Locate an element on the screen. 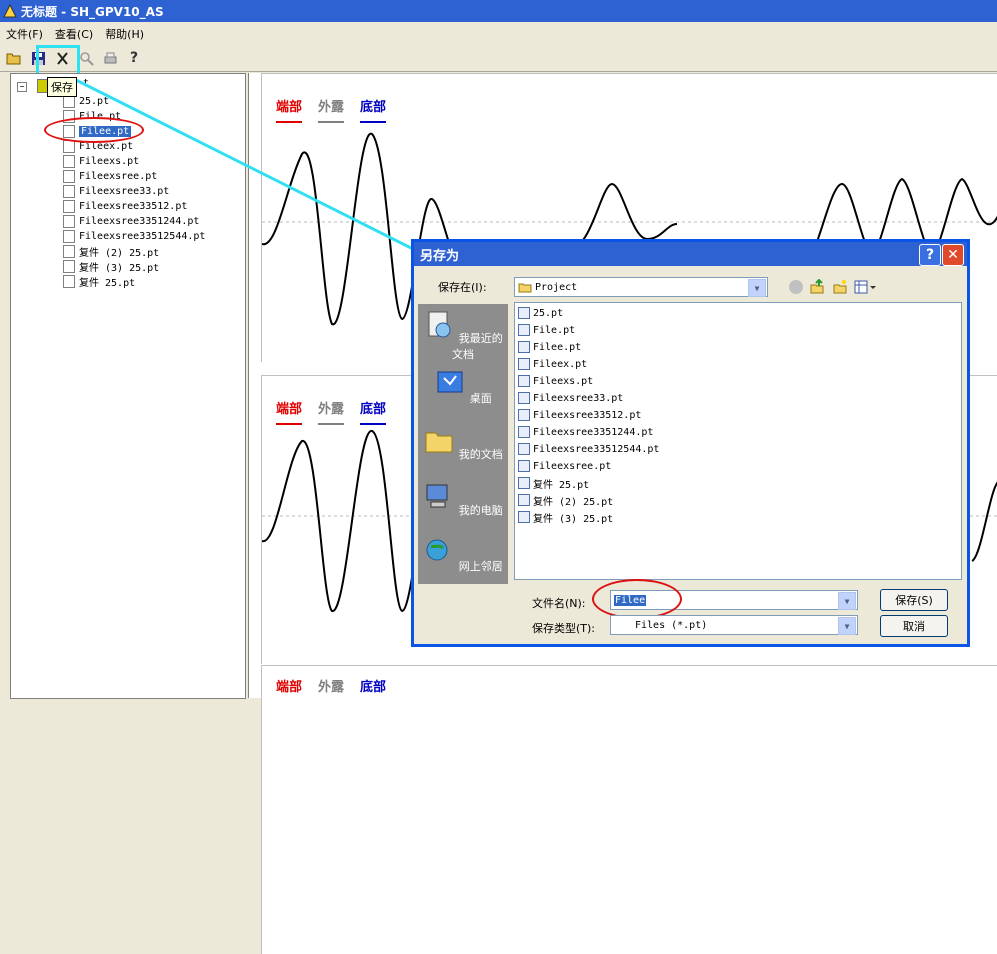 The height and width of the screenshot is (954, 997). close-icon: ✕ is located at coordinates (953, 255).